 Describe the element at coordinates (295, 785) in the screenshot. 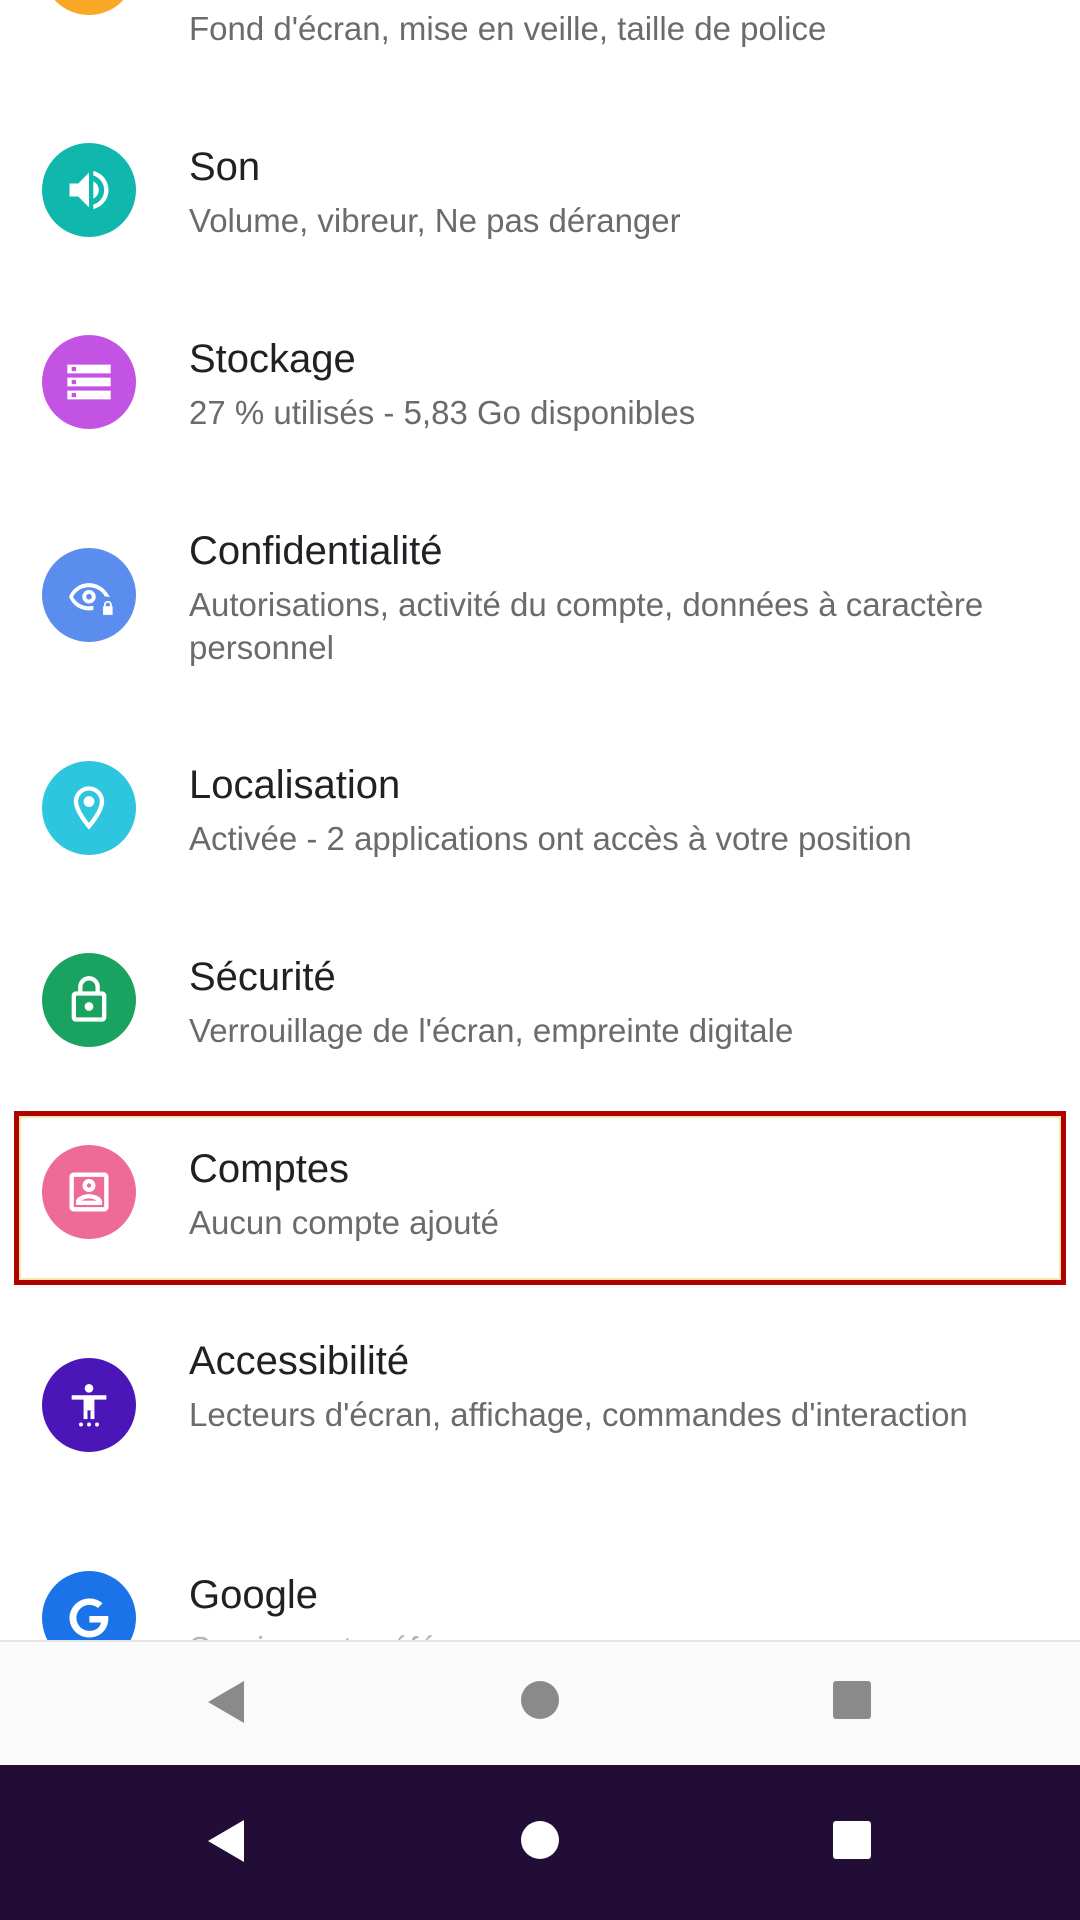

I see `settings-item-title: Localisation` at that location.